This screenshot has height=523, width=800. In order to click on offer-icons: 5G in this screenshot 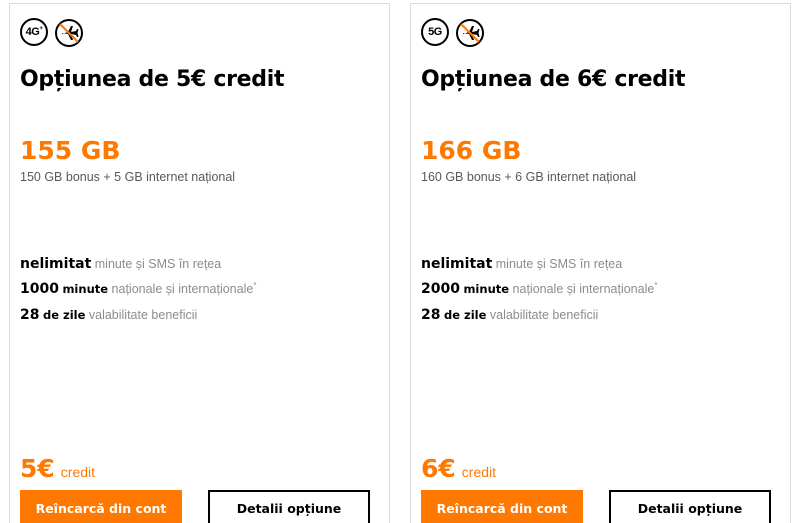, I will do `click(453, 33)`.